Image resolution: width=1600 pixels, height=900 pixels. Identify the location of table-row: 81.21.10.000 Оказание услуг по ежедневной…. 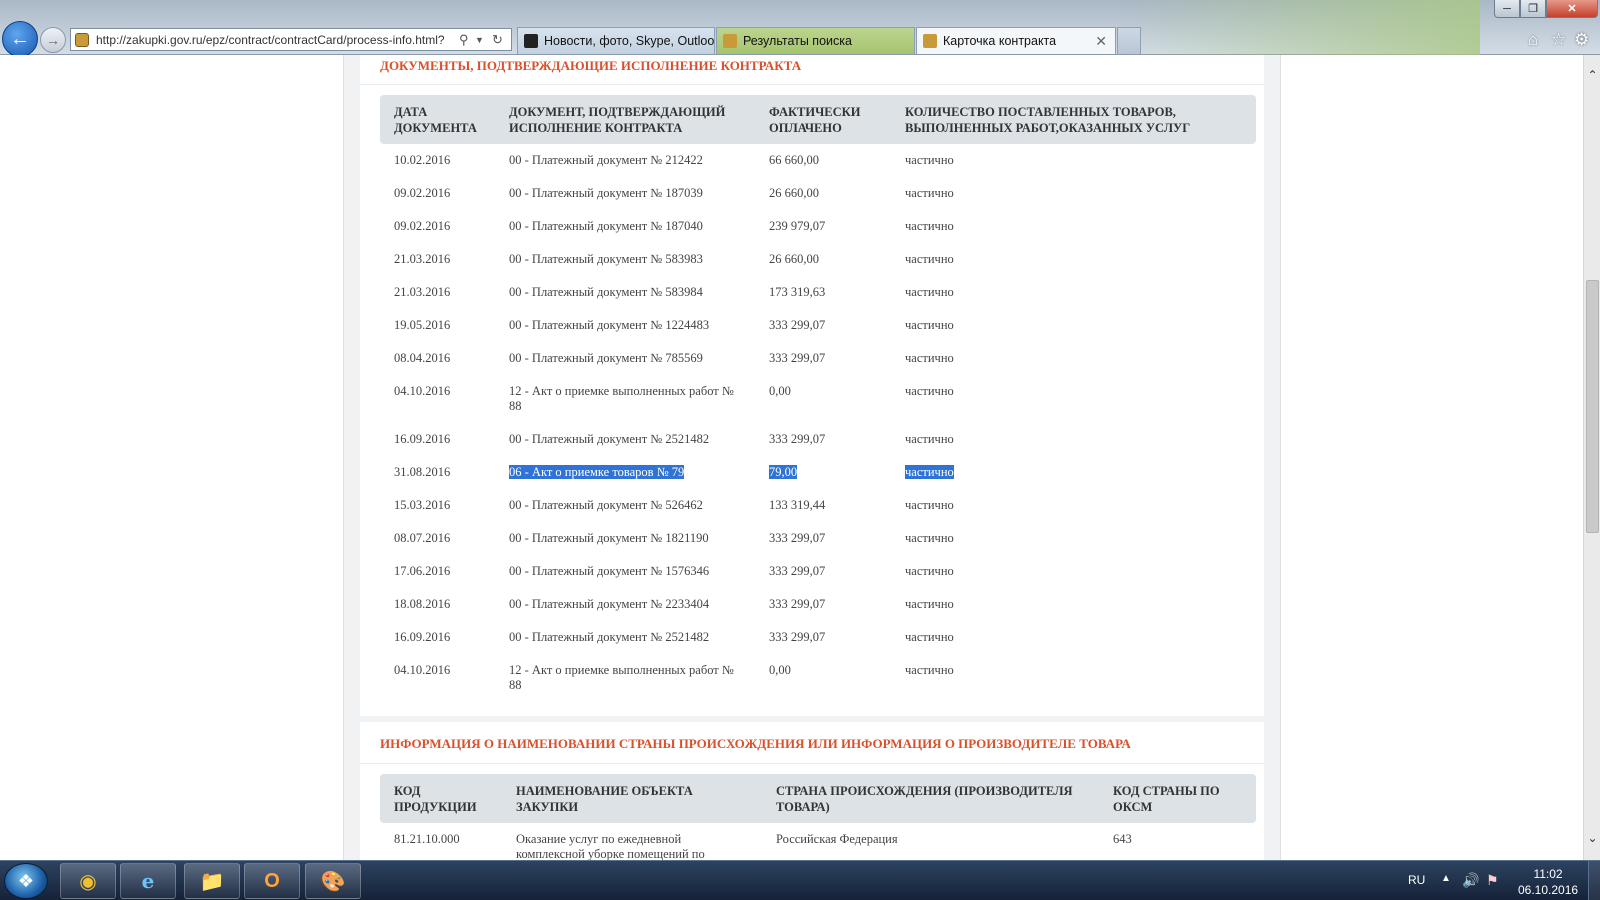
(818, 841).